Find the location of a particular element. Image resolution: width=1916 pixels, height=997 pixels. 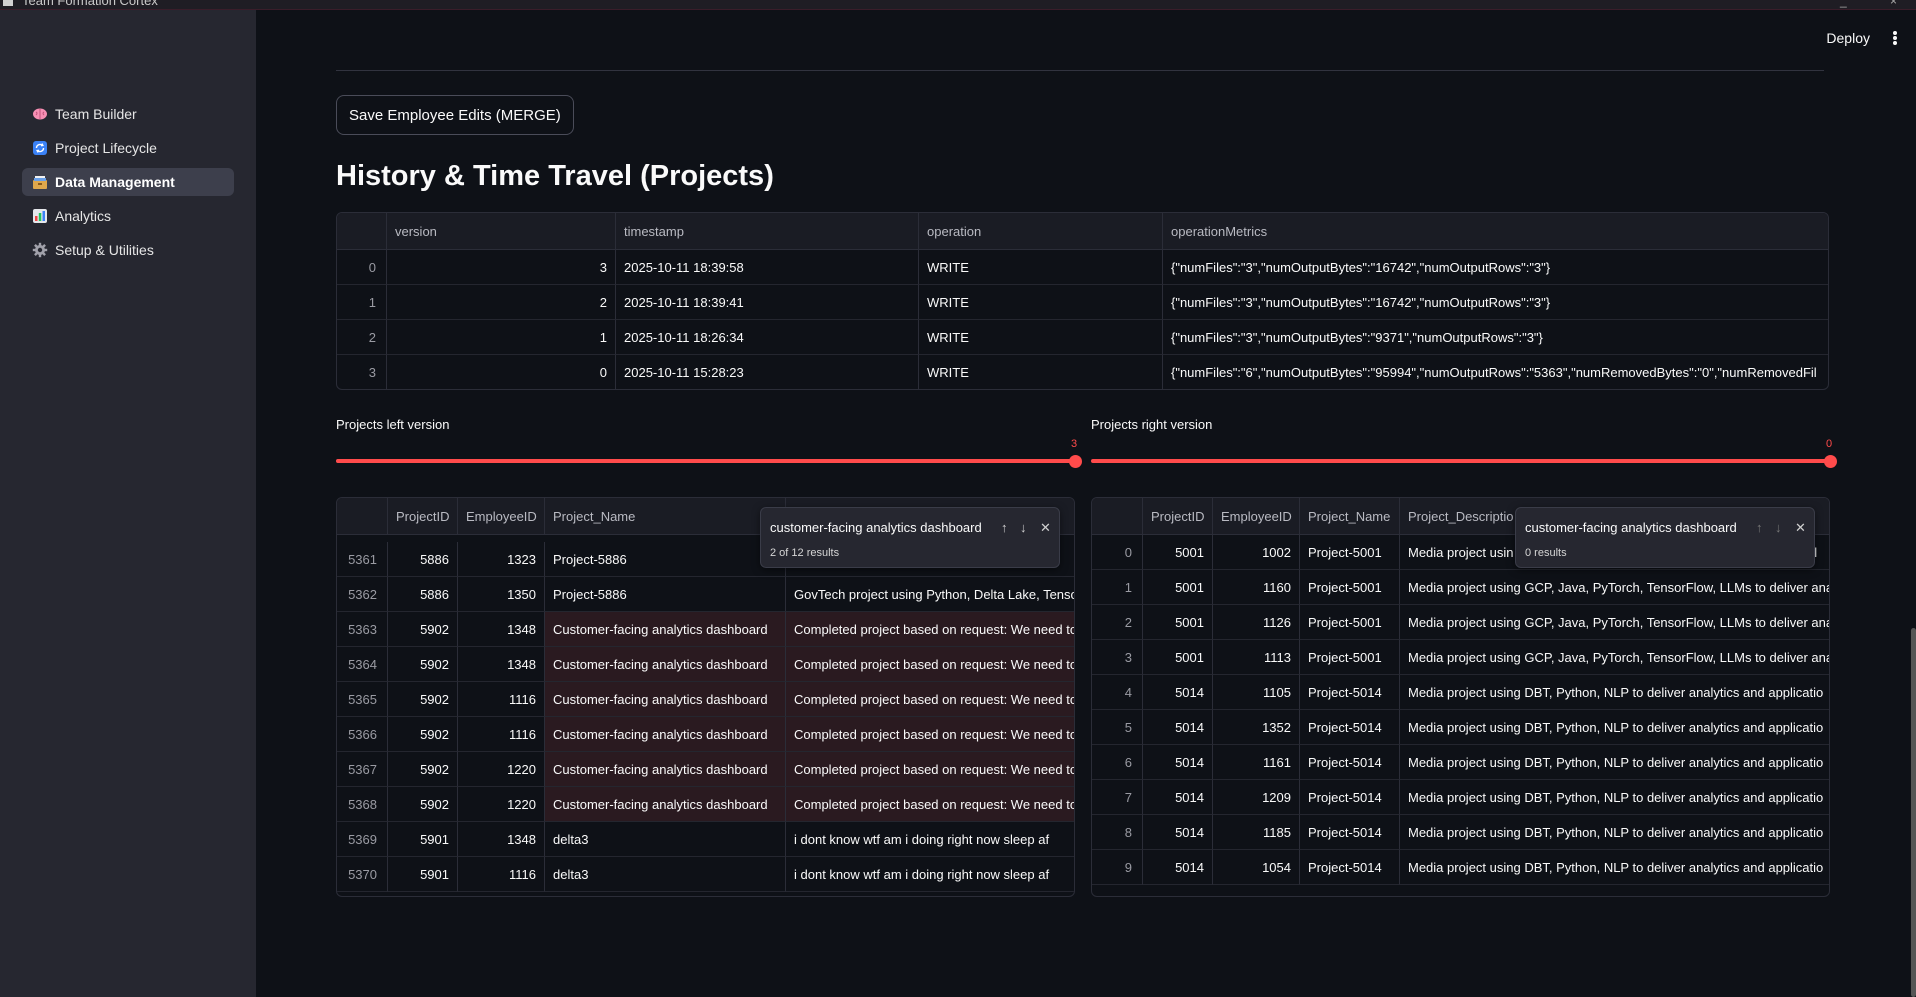

row-index: 0 is located at coordinates (362, 267).